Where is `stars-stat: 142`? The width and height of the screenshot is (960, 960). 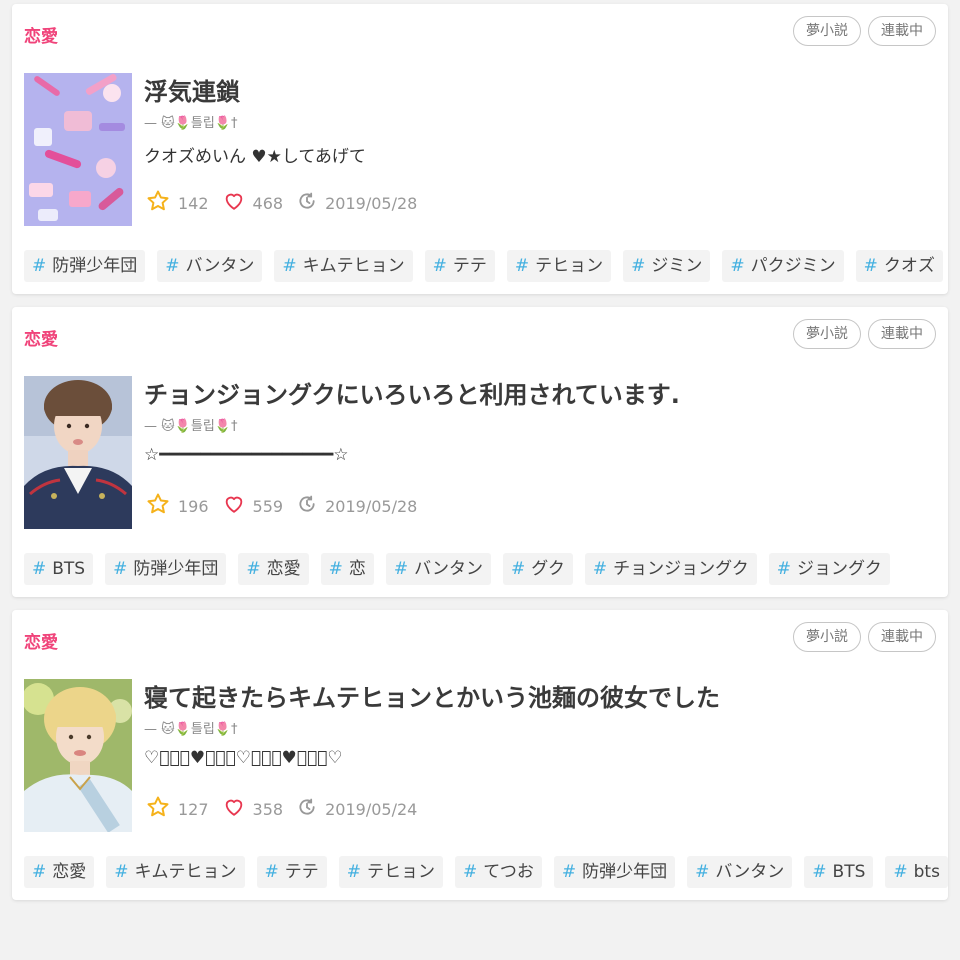 stars-stat: 142 is located at coordinates (177, 203).